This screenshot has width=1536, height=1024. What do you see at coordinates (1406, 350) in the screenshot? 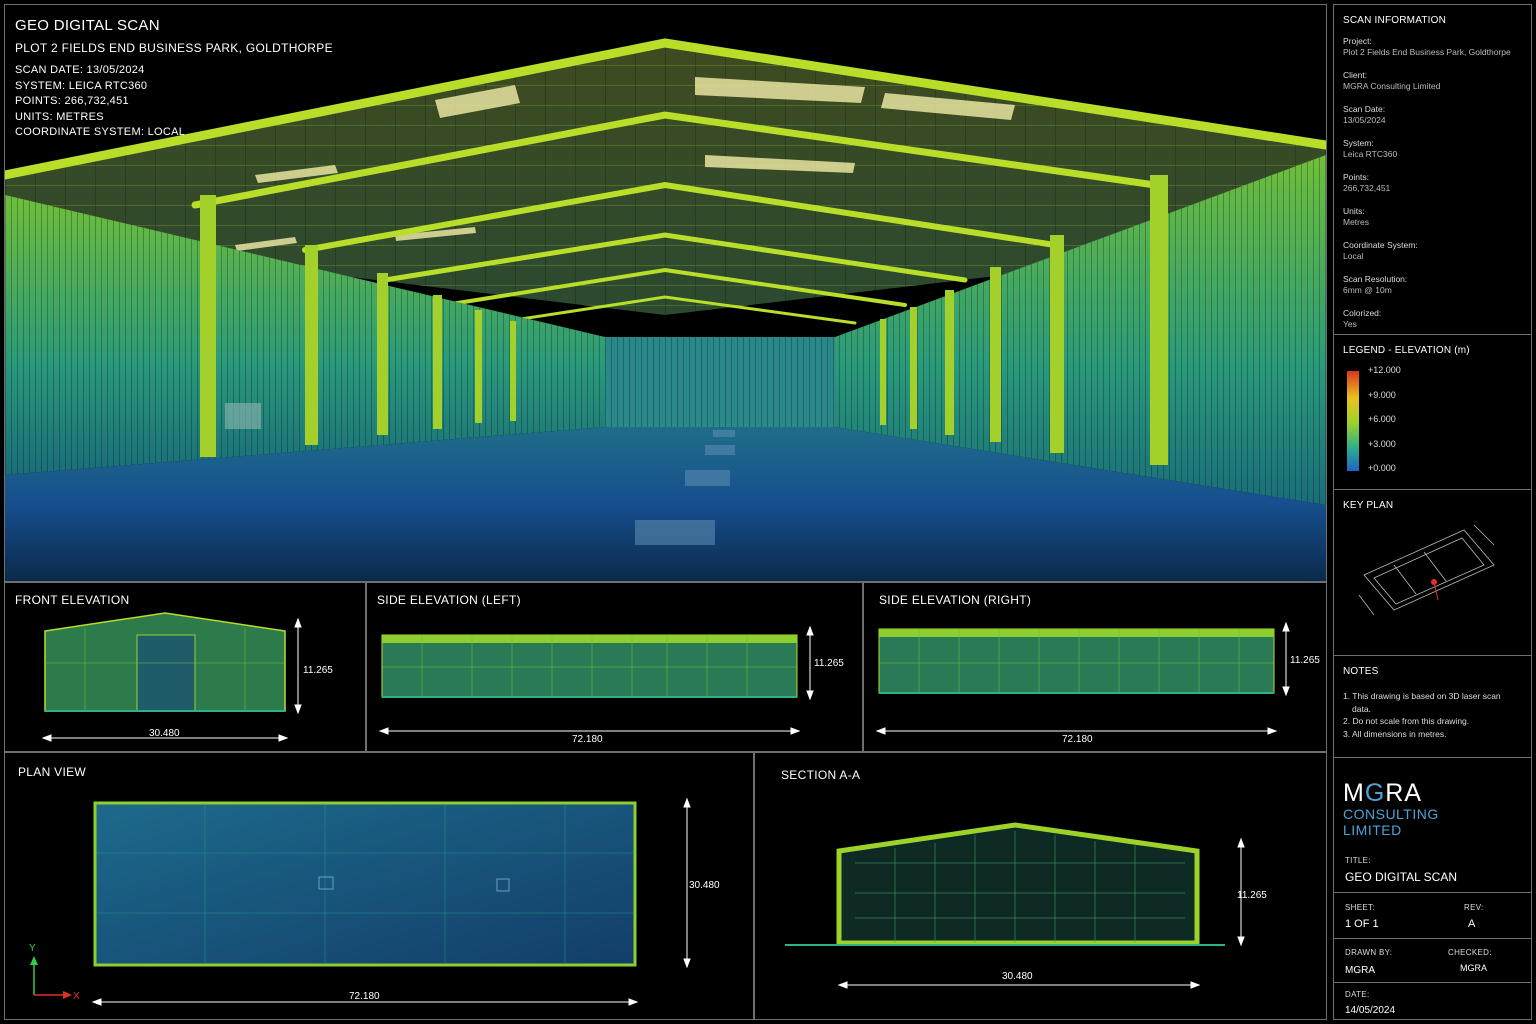
I see `legend-title: LEGEND - ELEVATION (m)` at bounding box center [1406, 350].